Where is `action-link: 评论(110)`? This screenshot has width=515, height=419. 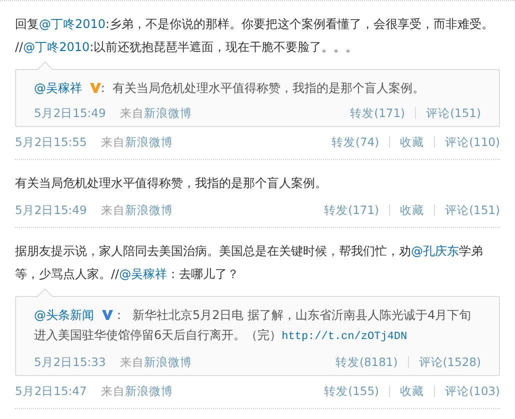 action-link: 评论(110) is located at coordinates (472, 142).